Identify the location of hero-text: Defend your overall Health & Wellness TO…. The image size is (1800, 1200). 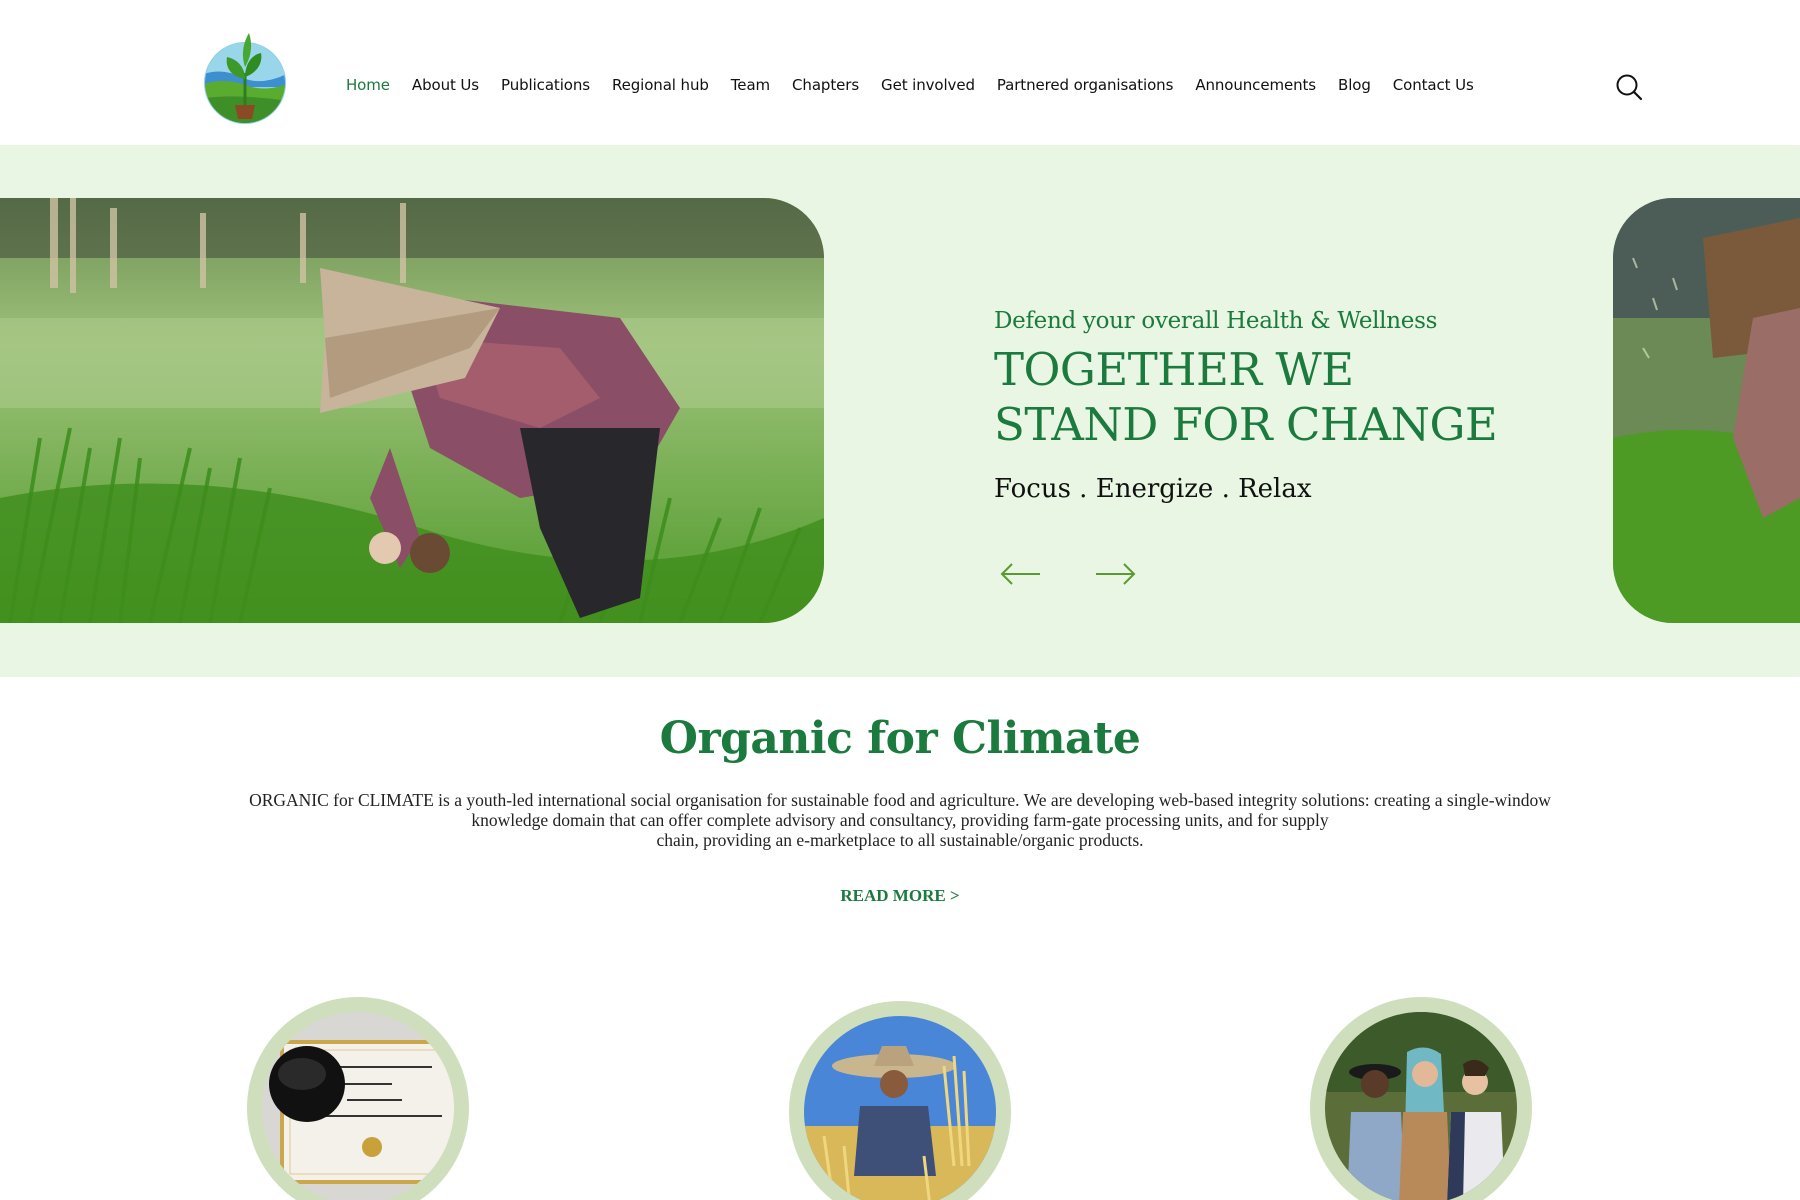
(1274, 406).